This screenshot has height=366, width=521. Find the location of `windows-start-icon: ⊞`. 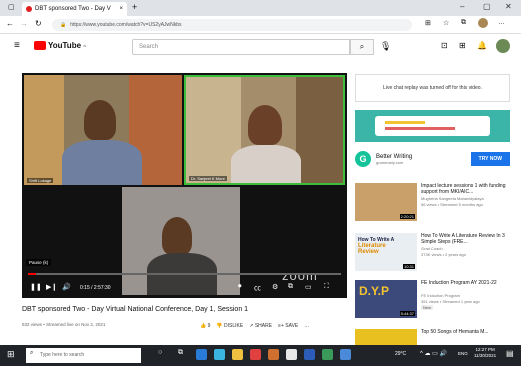

windows-start-icon: ⊞ is located at coordinates (11, 354).